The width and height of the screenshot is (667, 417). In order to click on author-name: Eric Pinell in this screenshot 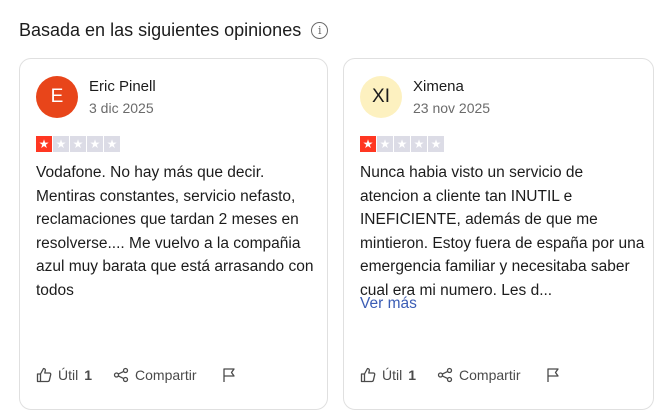, I will do `click(122, 86)`.